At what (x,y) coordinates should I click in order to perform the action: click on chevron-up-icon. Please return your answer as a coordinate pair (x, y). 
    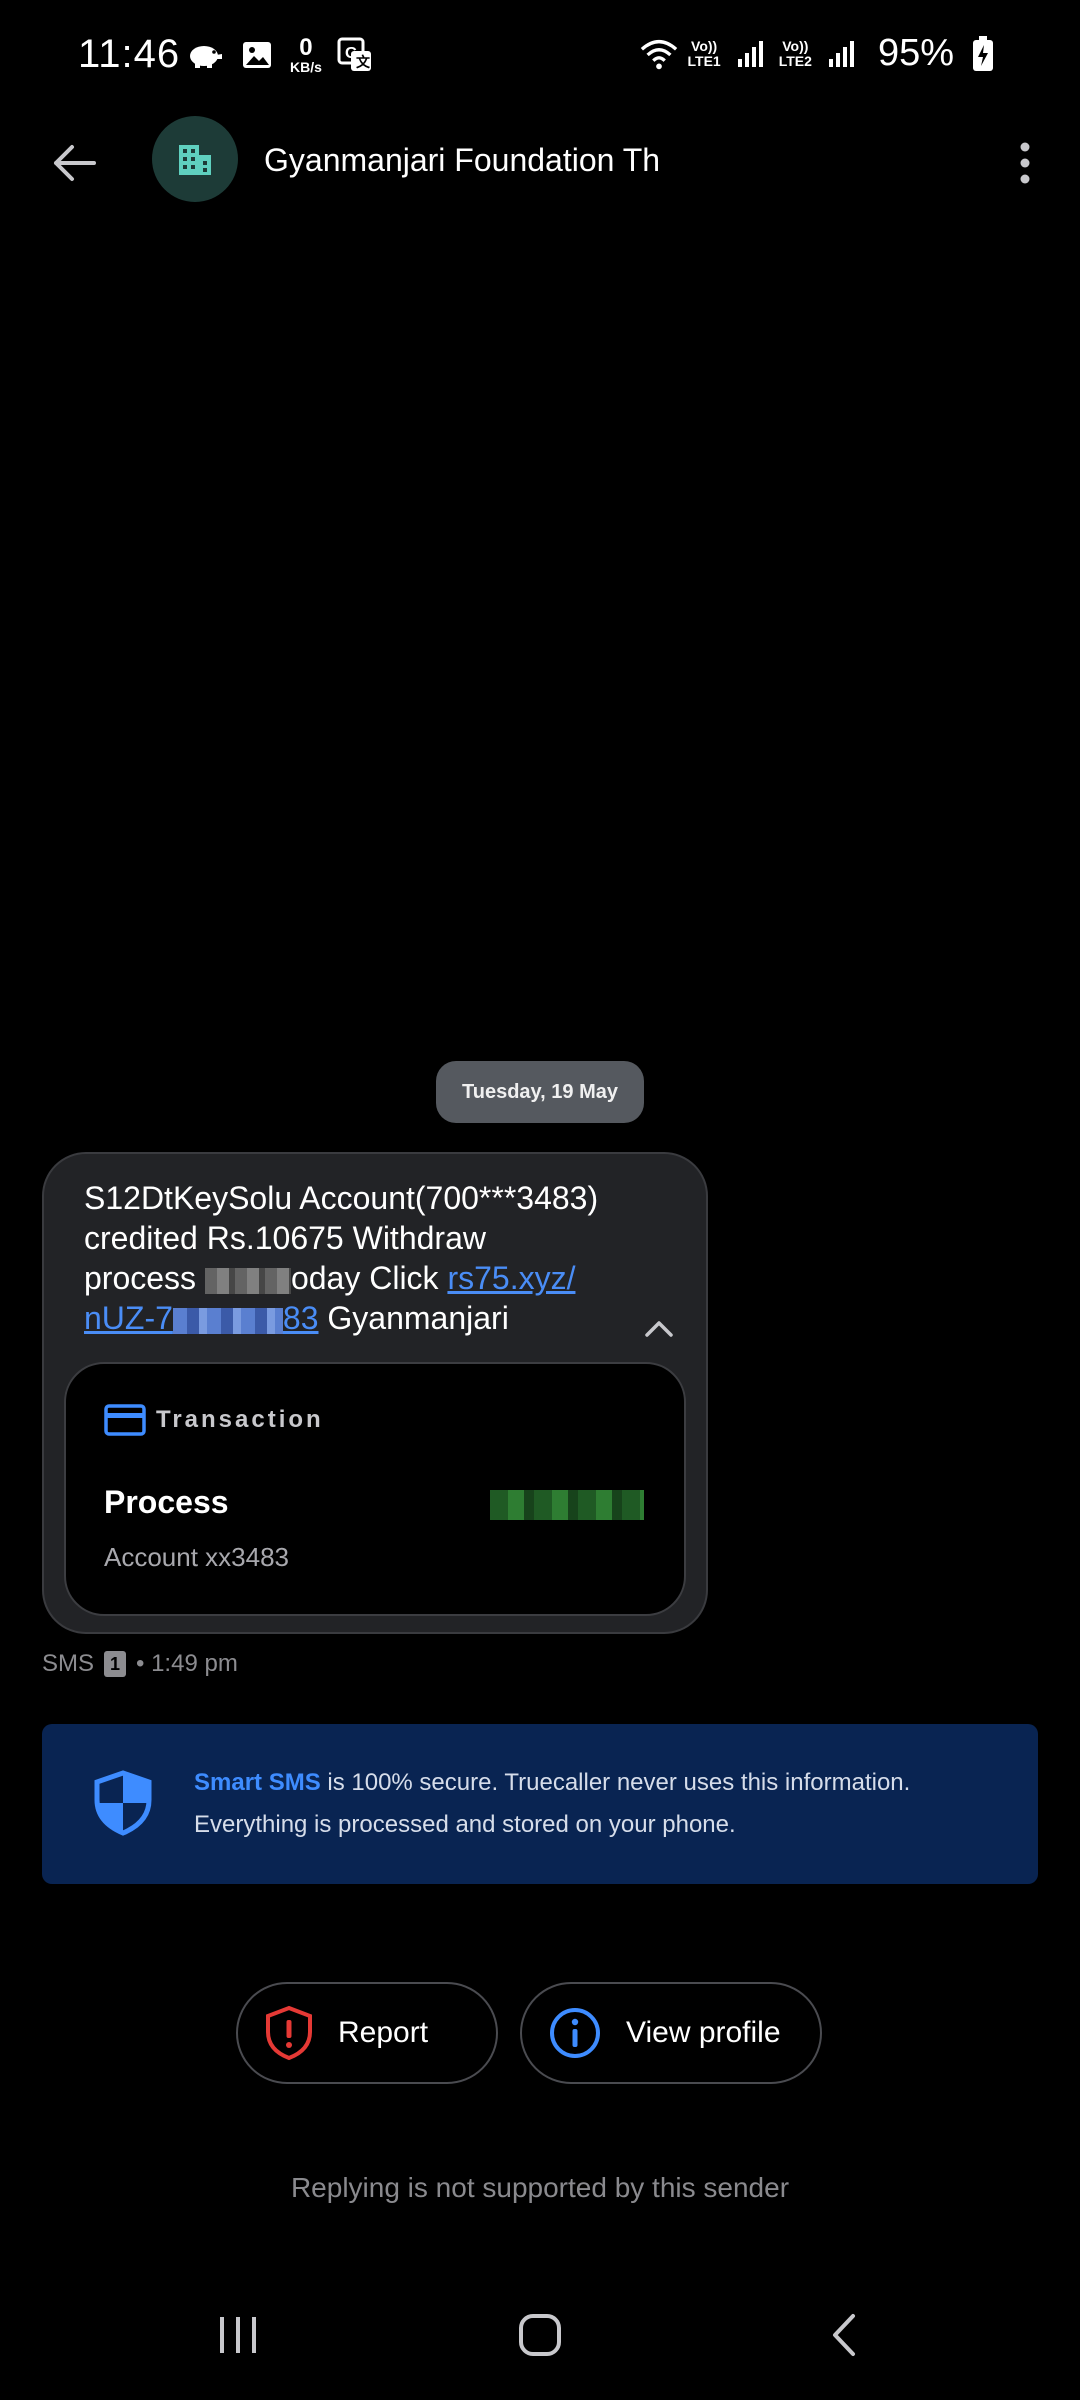
    Looking at the image, I should click on (659, 1329).